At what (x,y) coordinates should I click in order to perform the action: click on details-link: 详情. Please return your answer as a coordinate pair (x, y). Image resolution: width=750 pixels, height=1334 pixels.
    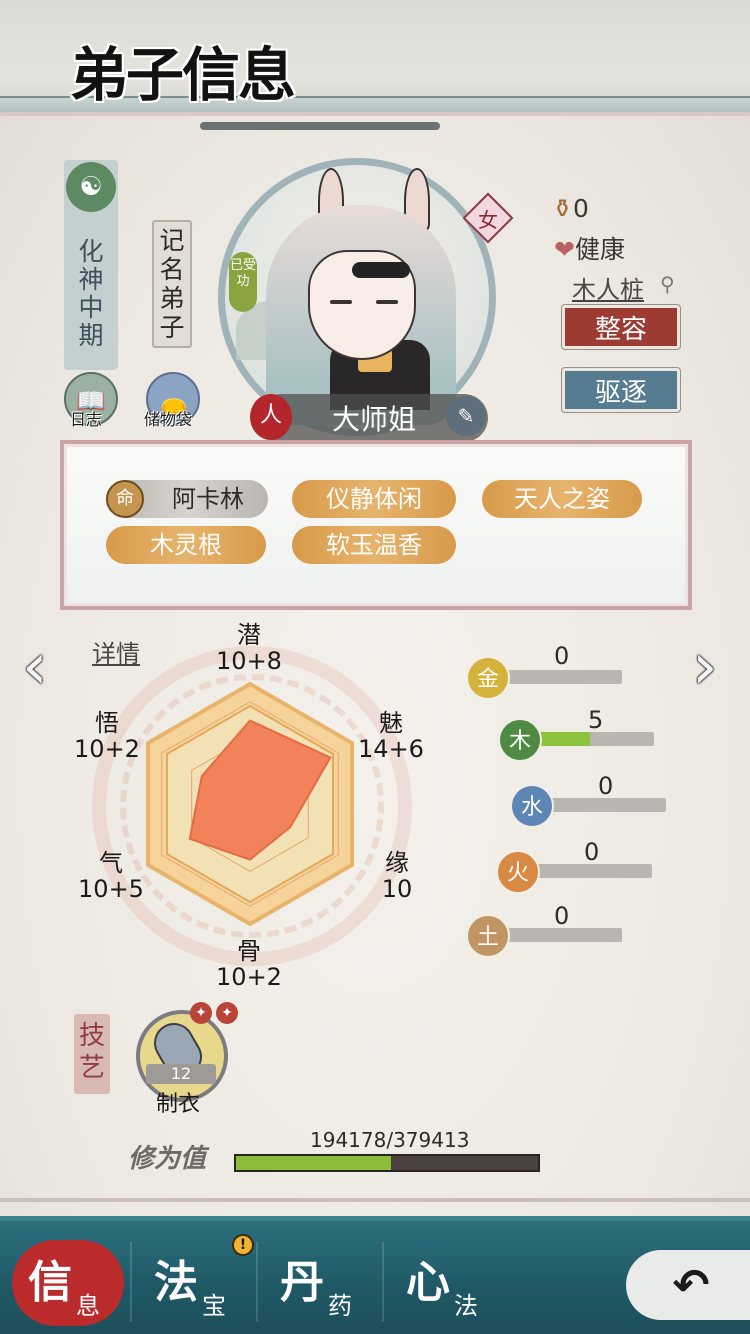
    Looking at the image, I should click on (116, 651).